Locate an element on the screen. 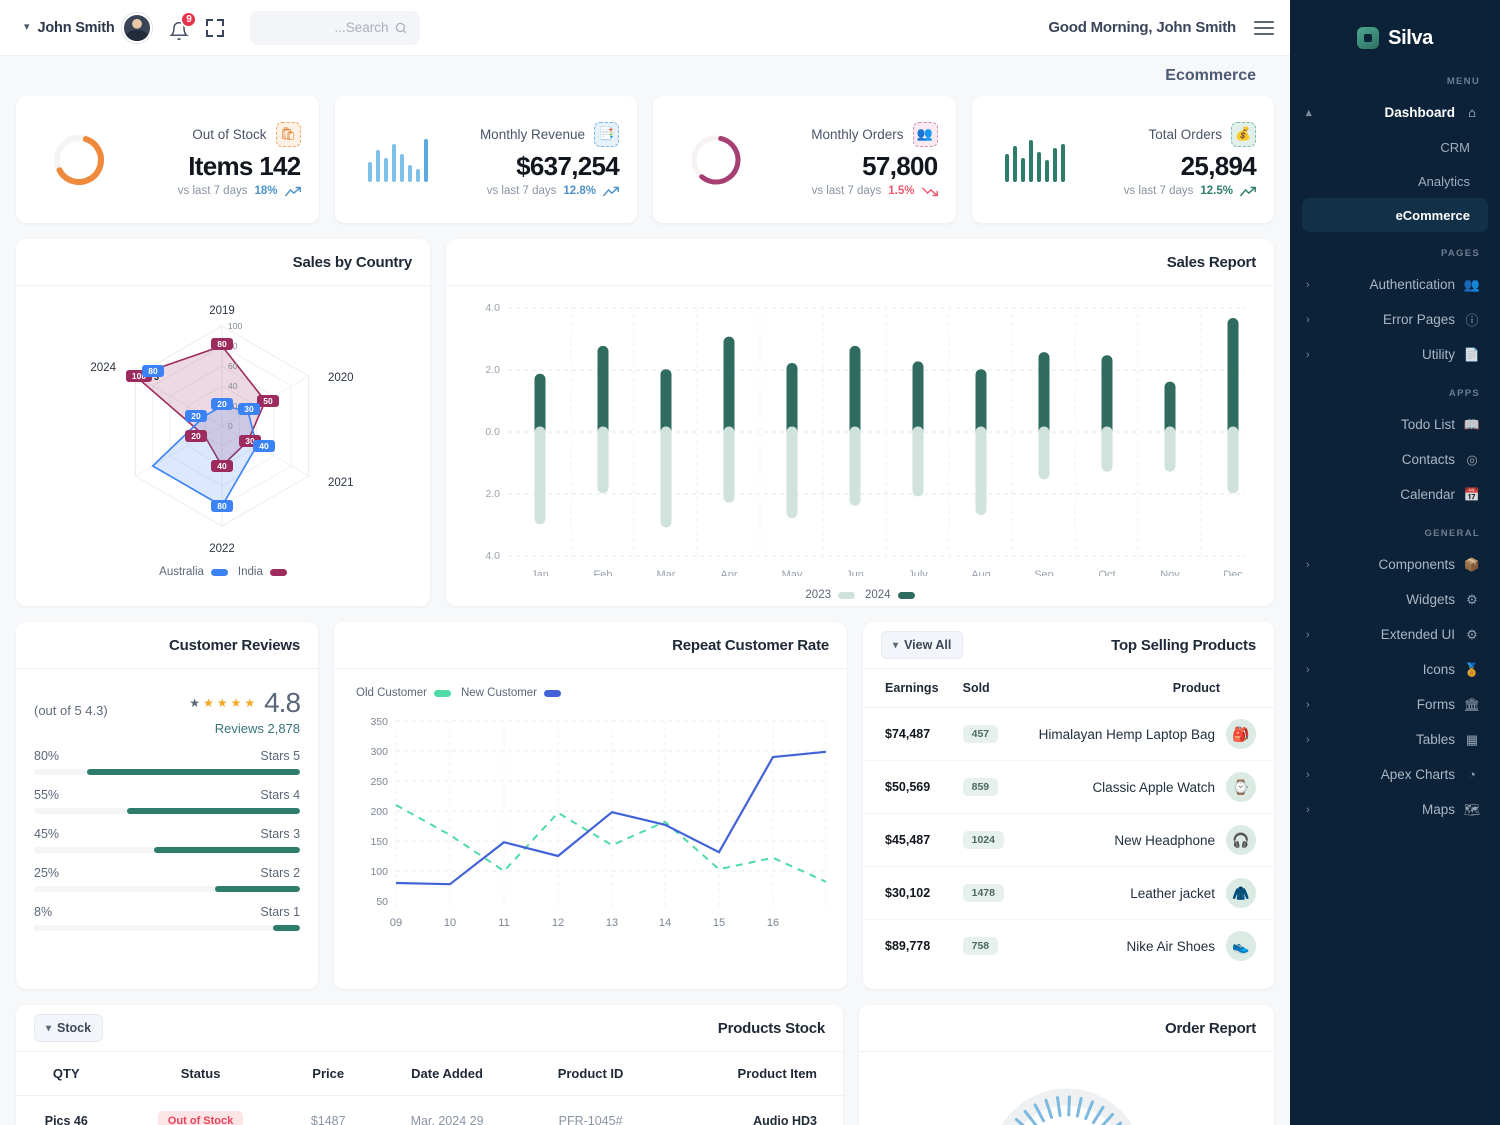 This screenshot has width=1500, height=1125. sales-report-legend: 2023 2024 is located at coordinates (860, 596).